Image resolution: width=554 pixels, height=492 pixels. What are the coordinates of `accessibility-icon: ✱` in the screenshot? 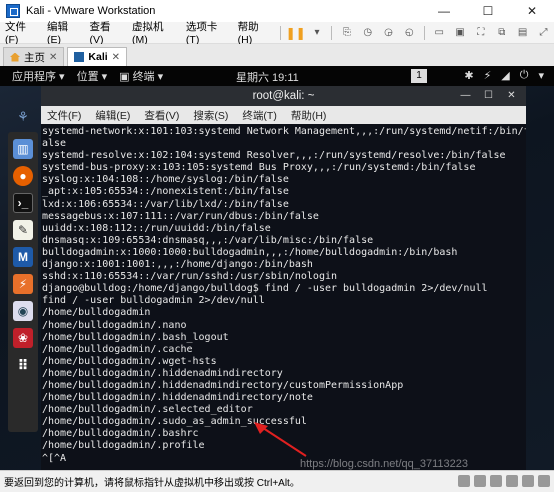 It's located at (468, 75).